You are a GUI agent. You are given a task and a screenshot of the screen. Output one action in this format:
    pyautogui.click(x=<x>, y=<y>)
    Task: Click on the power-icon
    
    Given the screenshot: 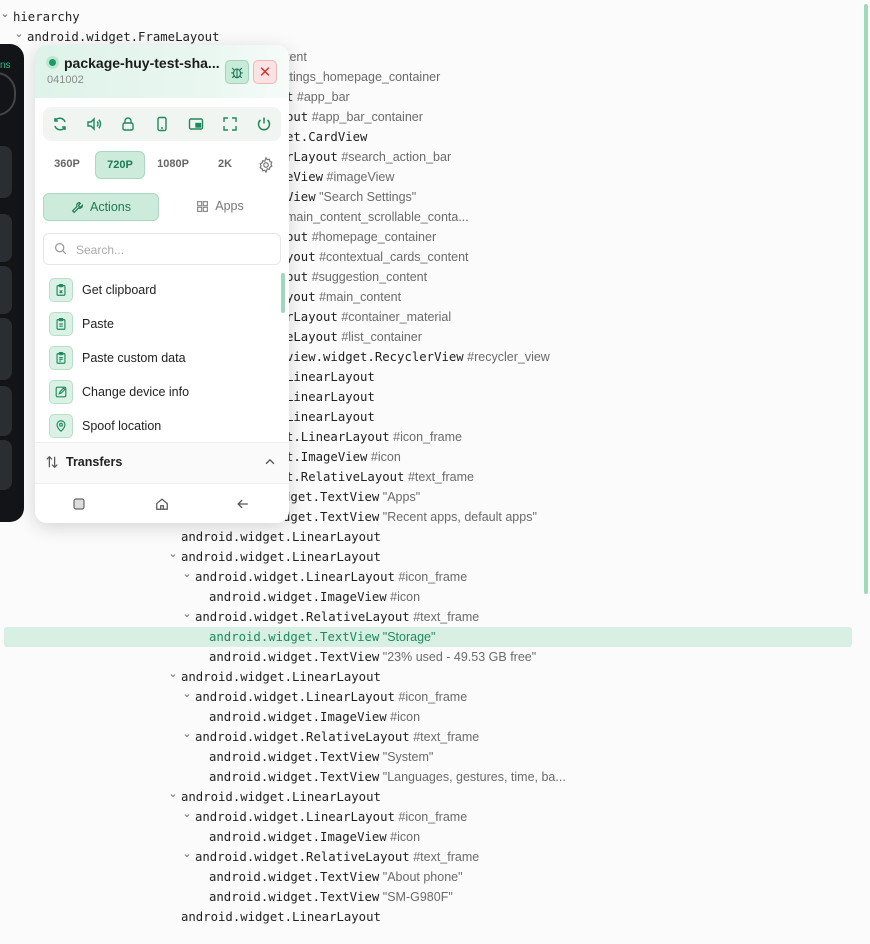 What is the action you would take?
    pyautogui.click(x=264, y=124)
    